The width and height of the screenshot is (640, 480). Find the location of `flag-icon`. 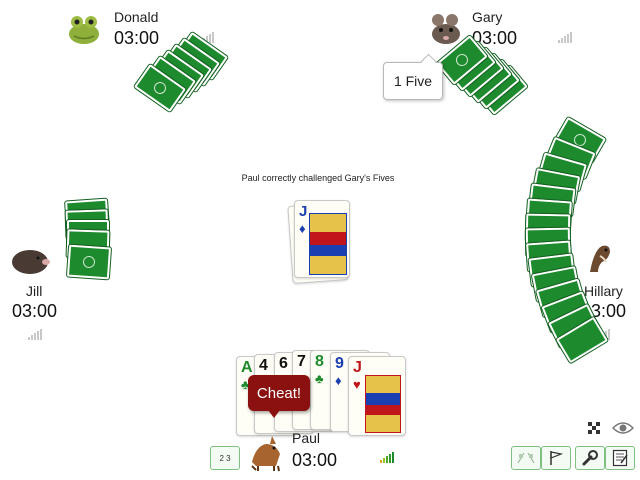

flag-icon is located at coordinates (556, 458).